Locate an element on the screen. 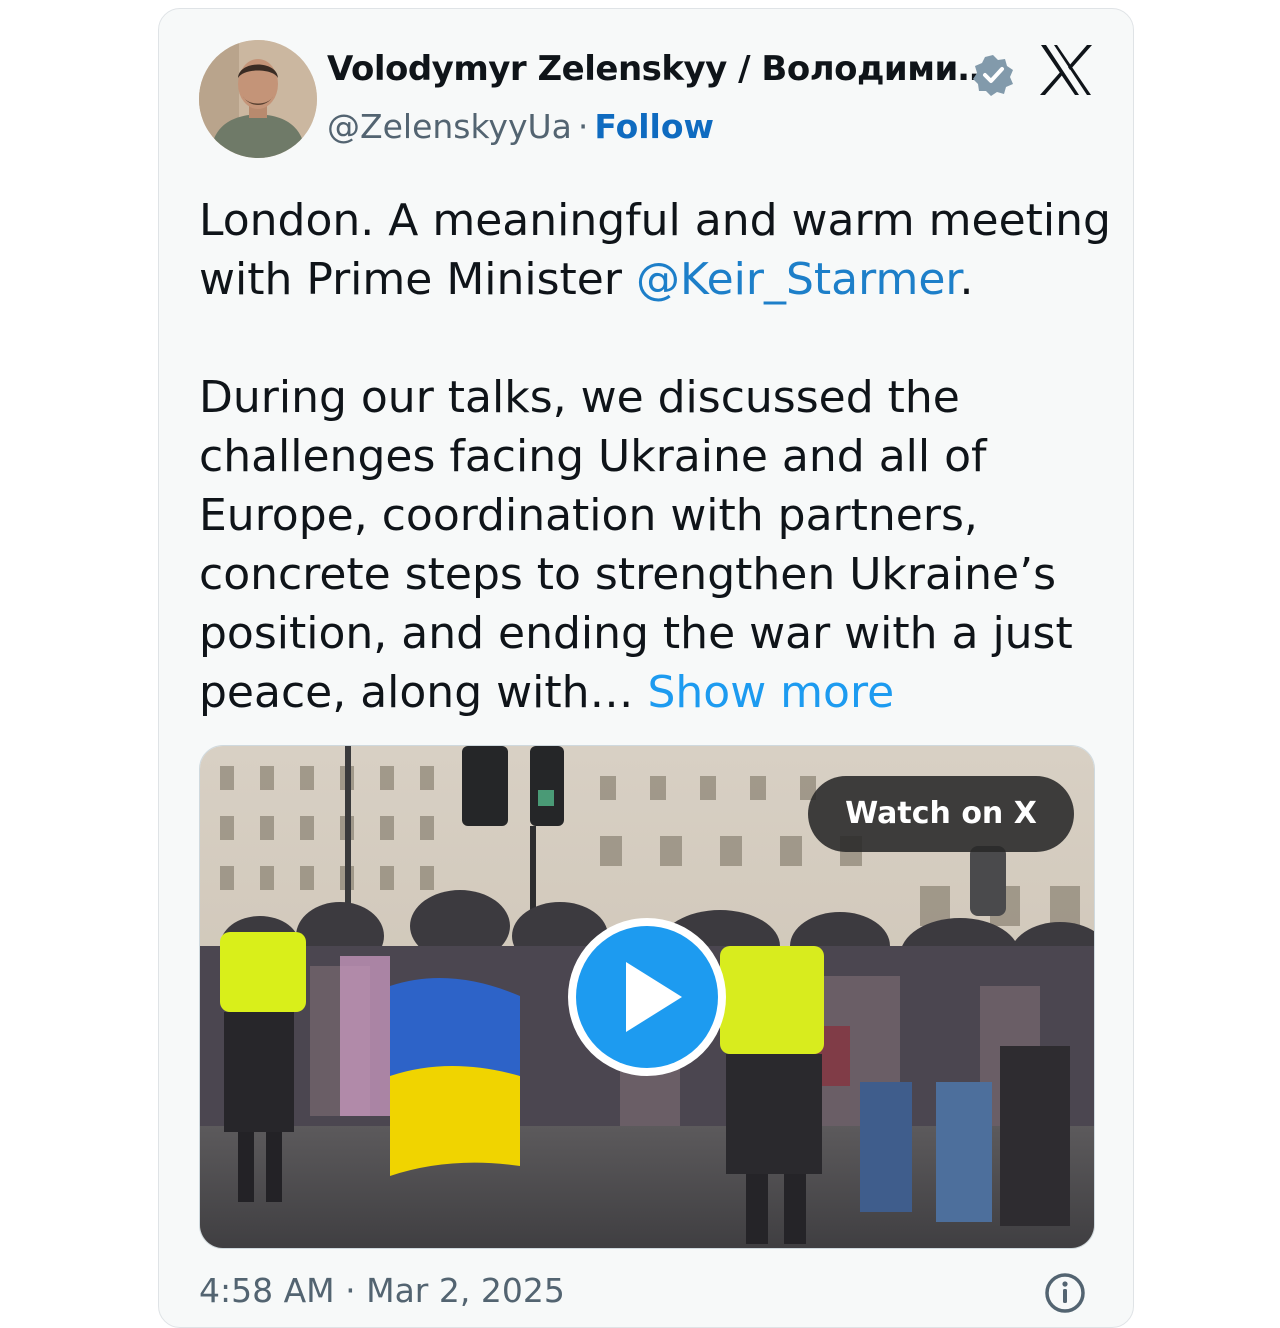  x-logo-icon is located at coordinates (1066, 70).